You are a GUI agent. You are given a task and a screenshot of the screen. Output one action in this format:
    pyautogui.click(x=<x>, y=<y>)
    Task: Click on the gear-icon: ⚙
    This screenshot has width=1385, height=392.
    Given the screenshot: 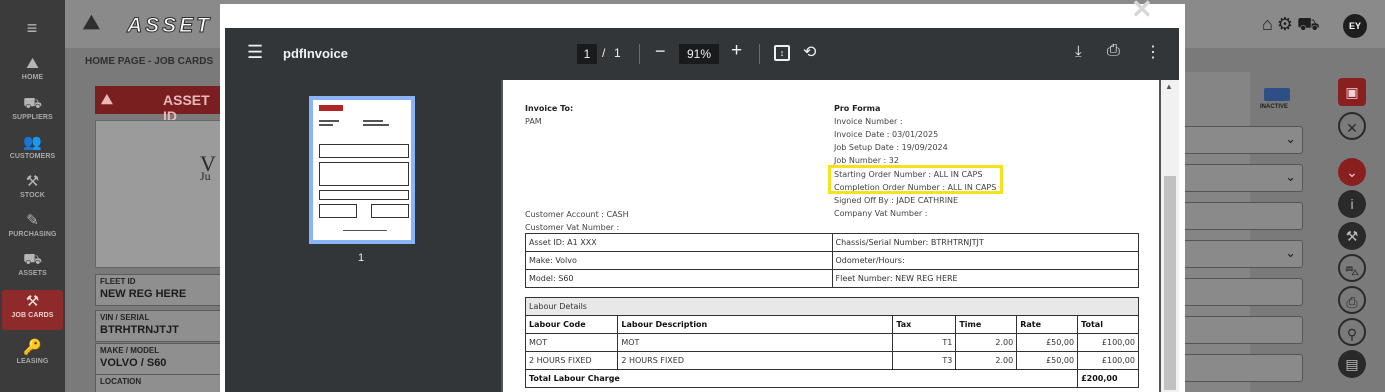 What is the action you would take?
    pyautogui.click(x=1285, y=24)
    